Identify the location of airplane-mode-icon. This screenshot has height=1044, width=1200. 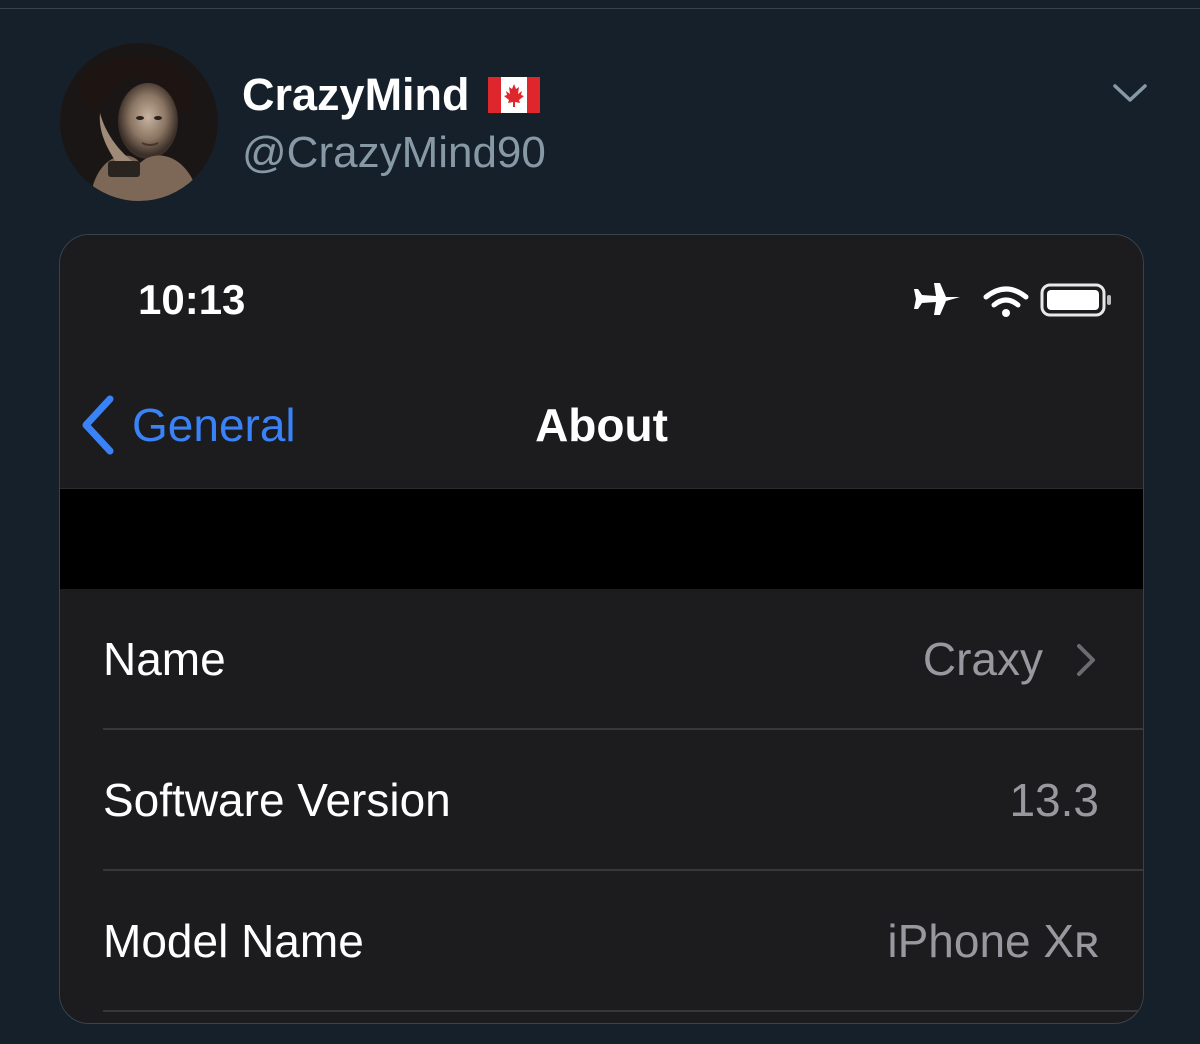
(937, 299).